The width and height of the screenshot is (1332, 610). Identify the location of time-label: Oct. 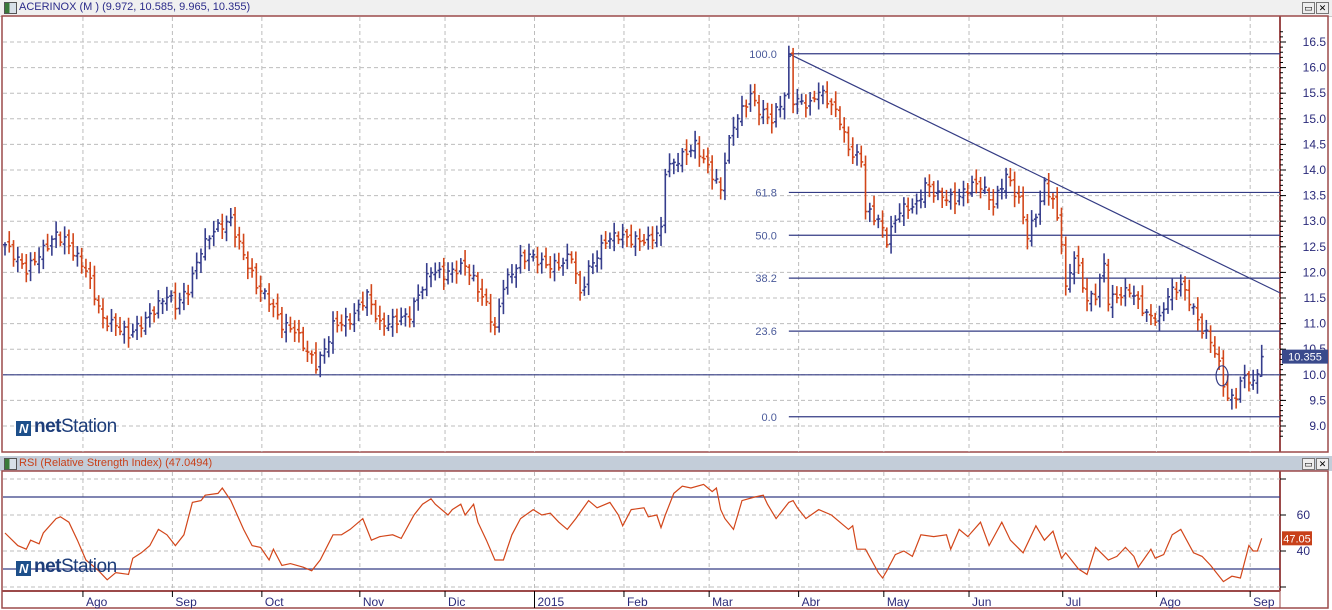
(274, 602).